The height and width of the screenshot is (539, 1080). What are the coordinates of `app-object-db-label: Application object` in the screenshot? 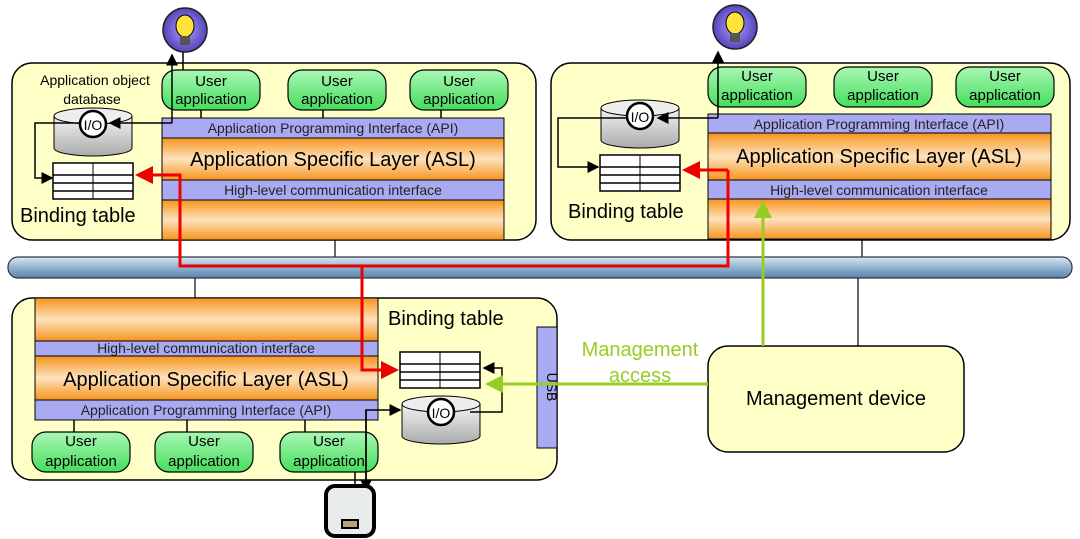 It's located at (95, 80).